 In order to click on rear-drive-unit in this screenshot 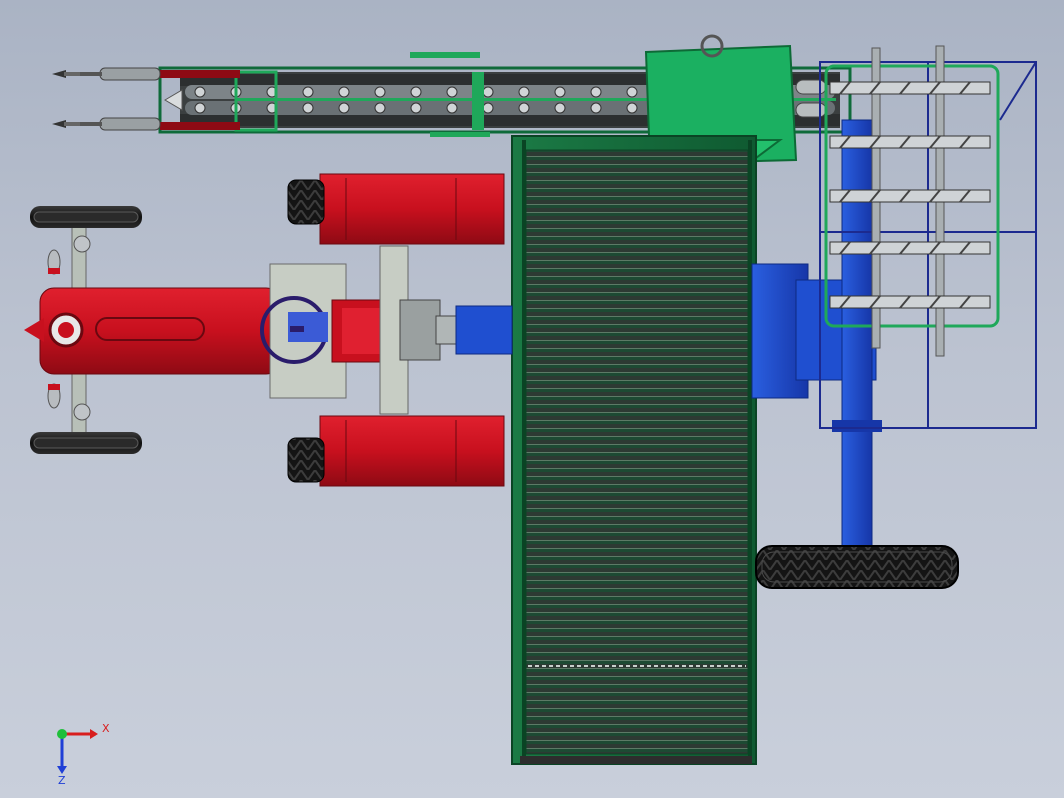, I will do `click(816, 335)`.